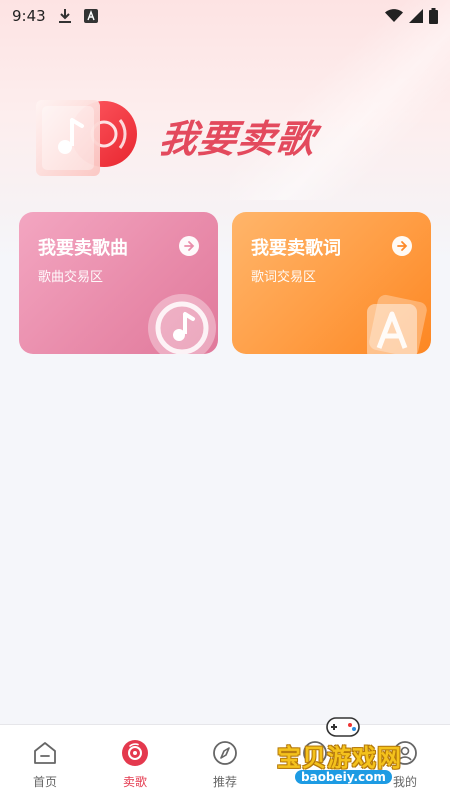 The image size is (450, 800). I want to click on font-icon, so click(90, 16).